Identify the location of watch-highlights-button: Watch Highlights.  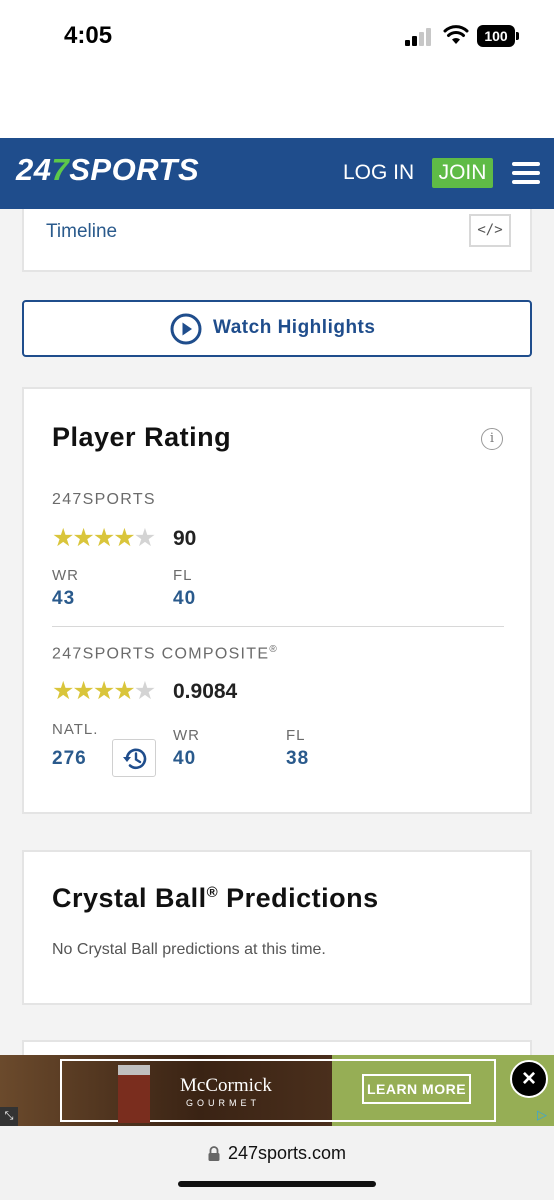
(277, 328).